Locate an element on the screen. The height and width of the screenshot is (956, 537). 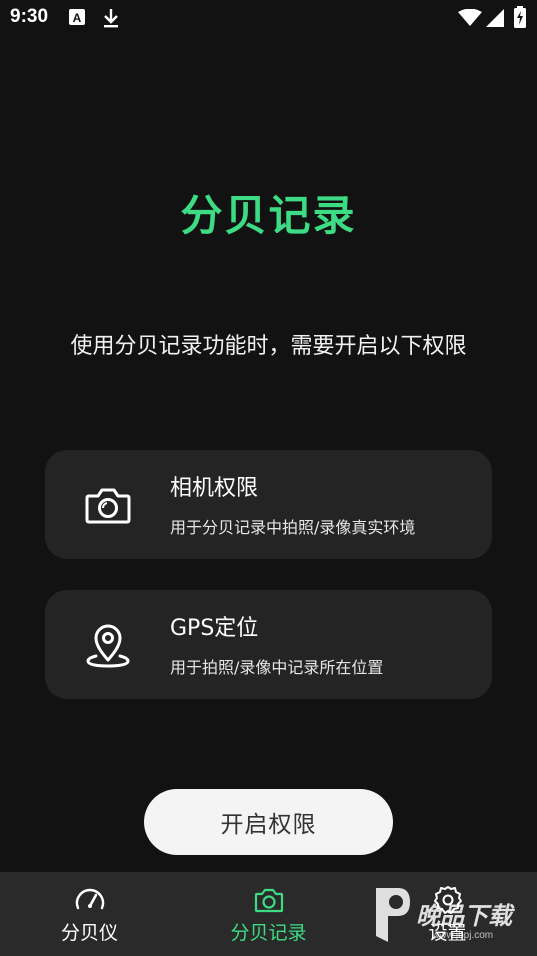
watermark-url: www.jbpj.com is located at coordinates (463, 935).